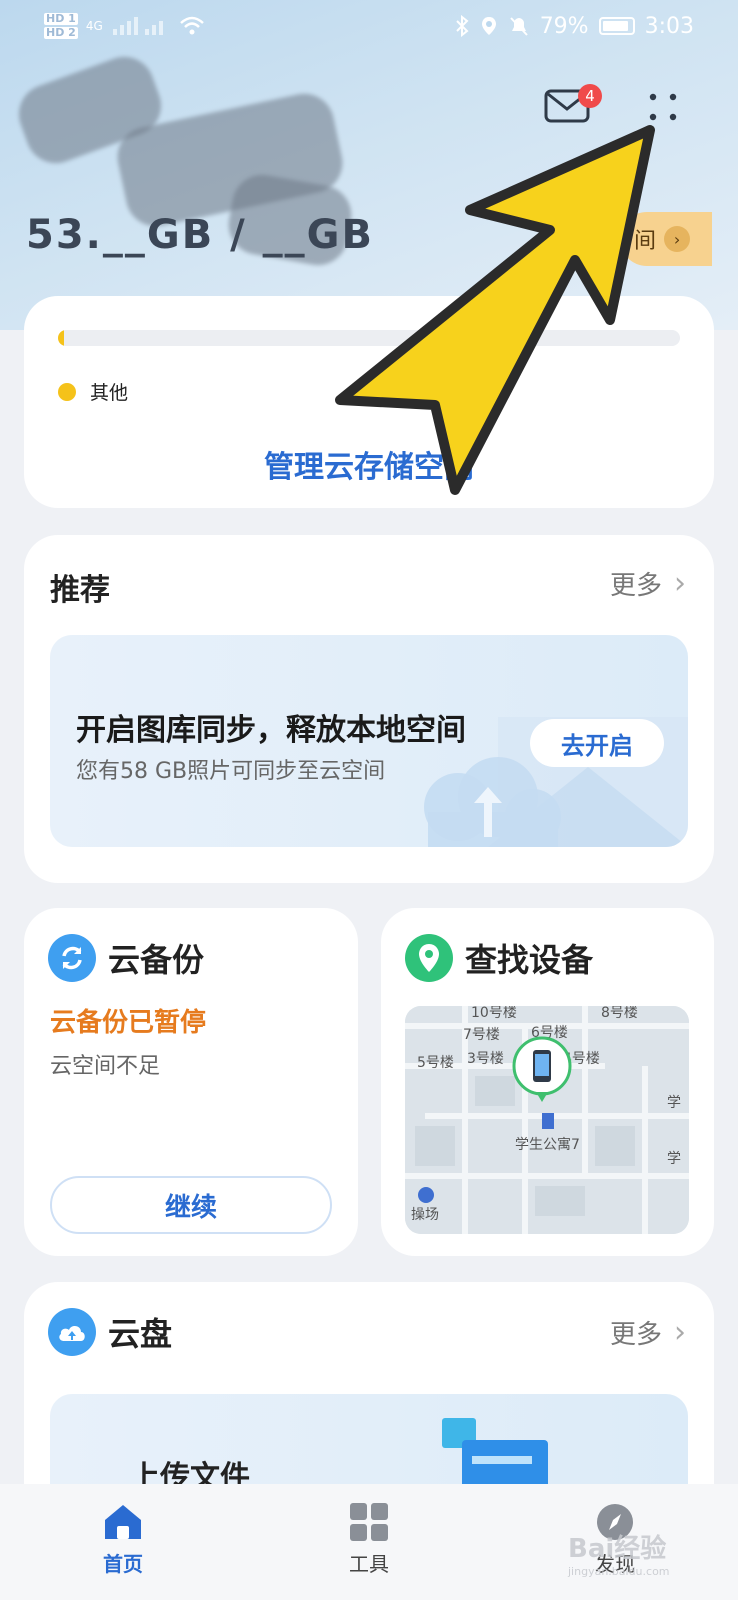  I want to click on backup-reason: 云空间不足, so click(105, 1066).